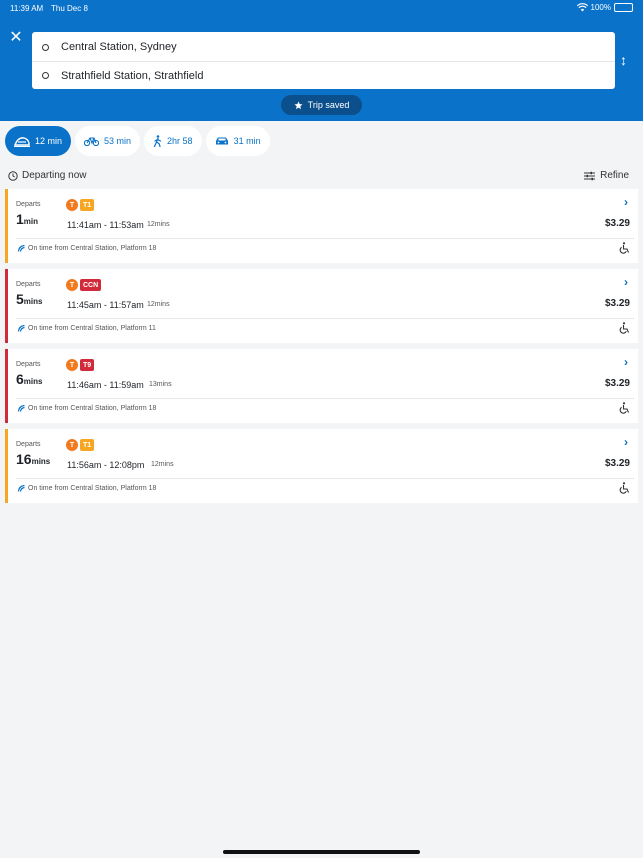 This screenshot has width=643, height=858. Describe the element at coordinates (321, 852) in the screenshot. I see `home-indicator` at that location.